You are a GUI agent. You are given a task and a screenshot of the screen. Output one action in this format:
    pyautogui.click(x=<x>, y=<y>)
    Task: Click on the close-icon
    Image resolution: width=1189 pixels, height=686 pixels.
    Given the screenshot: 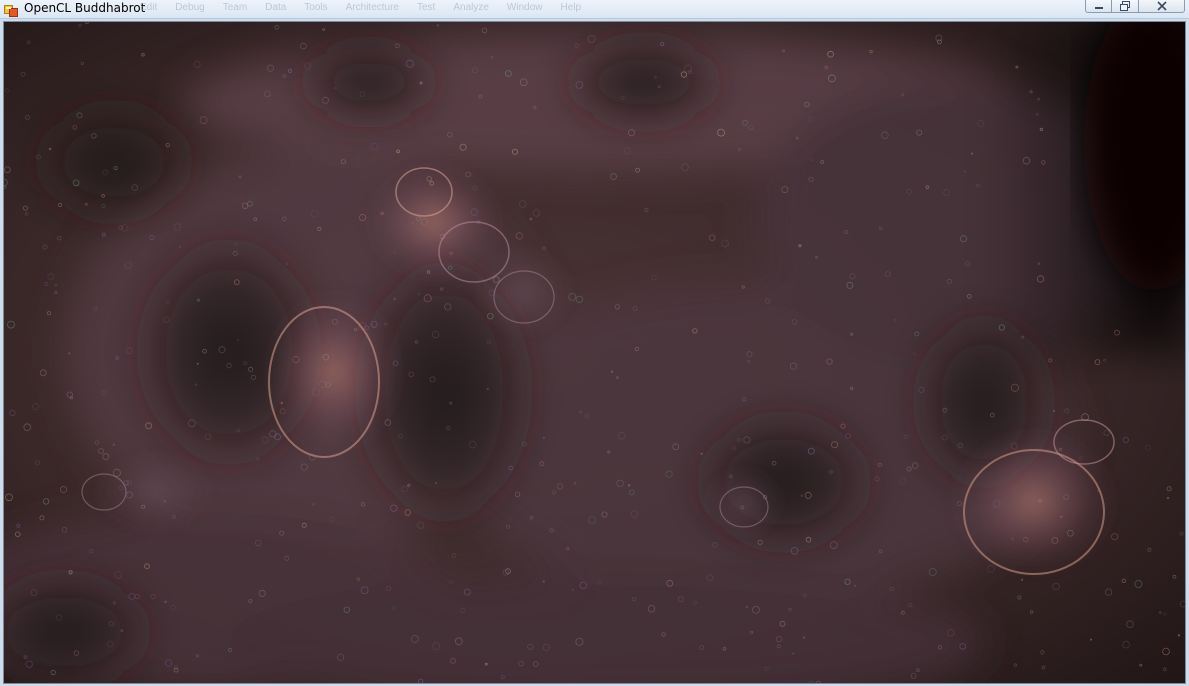 What is the action you would take?
    pyautogui.click(x=1161, y=6)
    